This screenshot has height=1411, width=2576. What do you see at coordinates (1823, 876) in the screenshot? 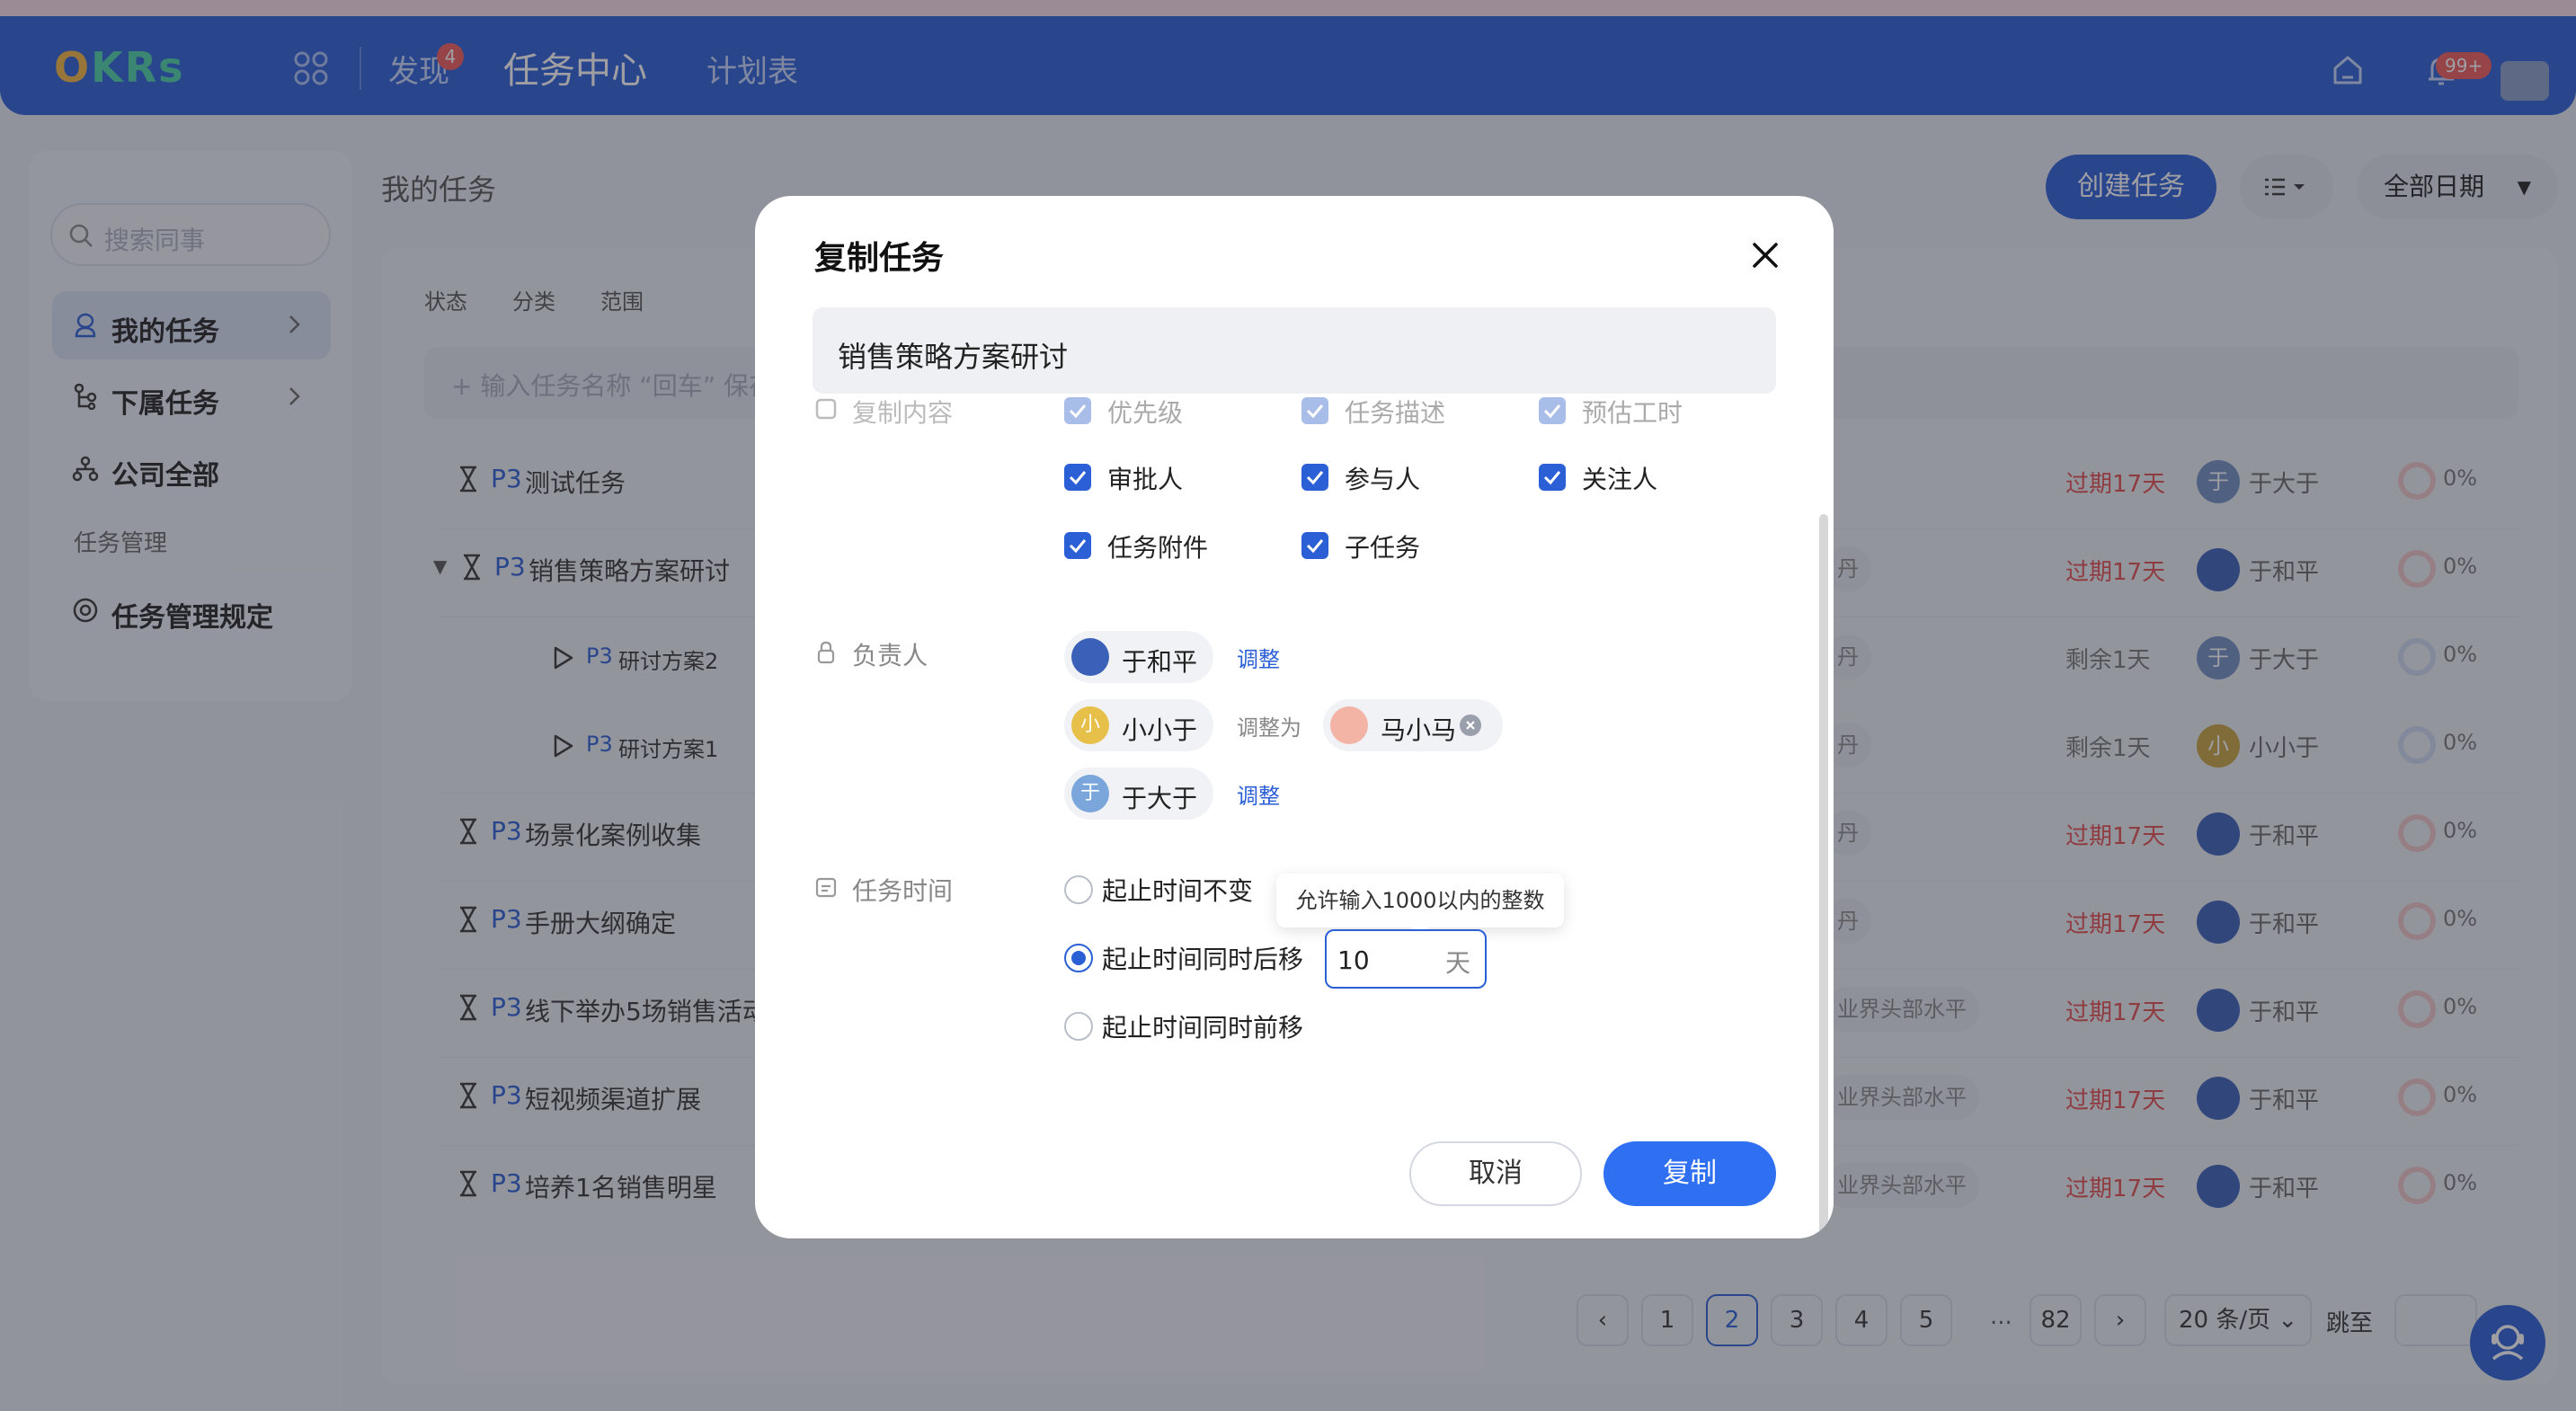
I see `dialog-scrollbar` at bounding box center [1823, 876].